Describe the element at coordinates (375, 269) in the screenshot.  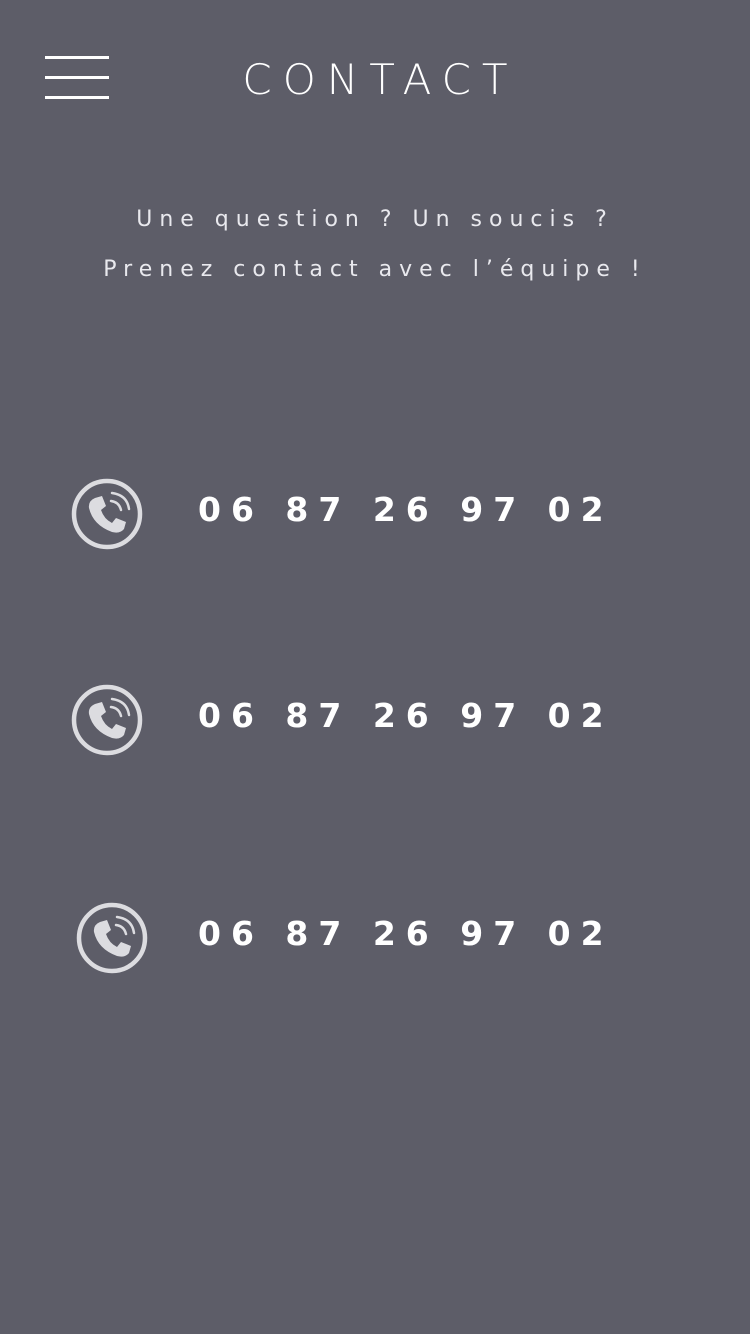
I see `intro-line-2: Prenez contact avec l’équipe !` at that location.